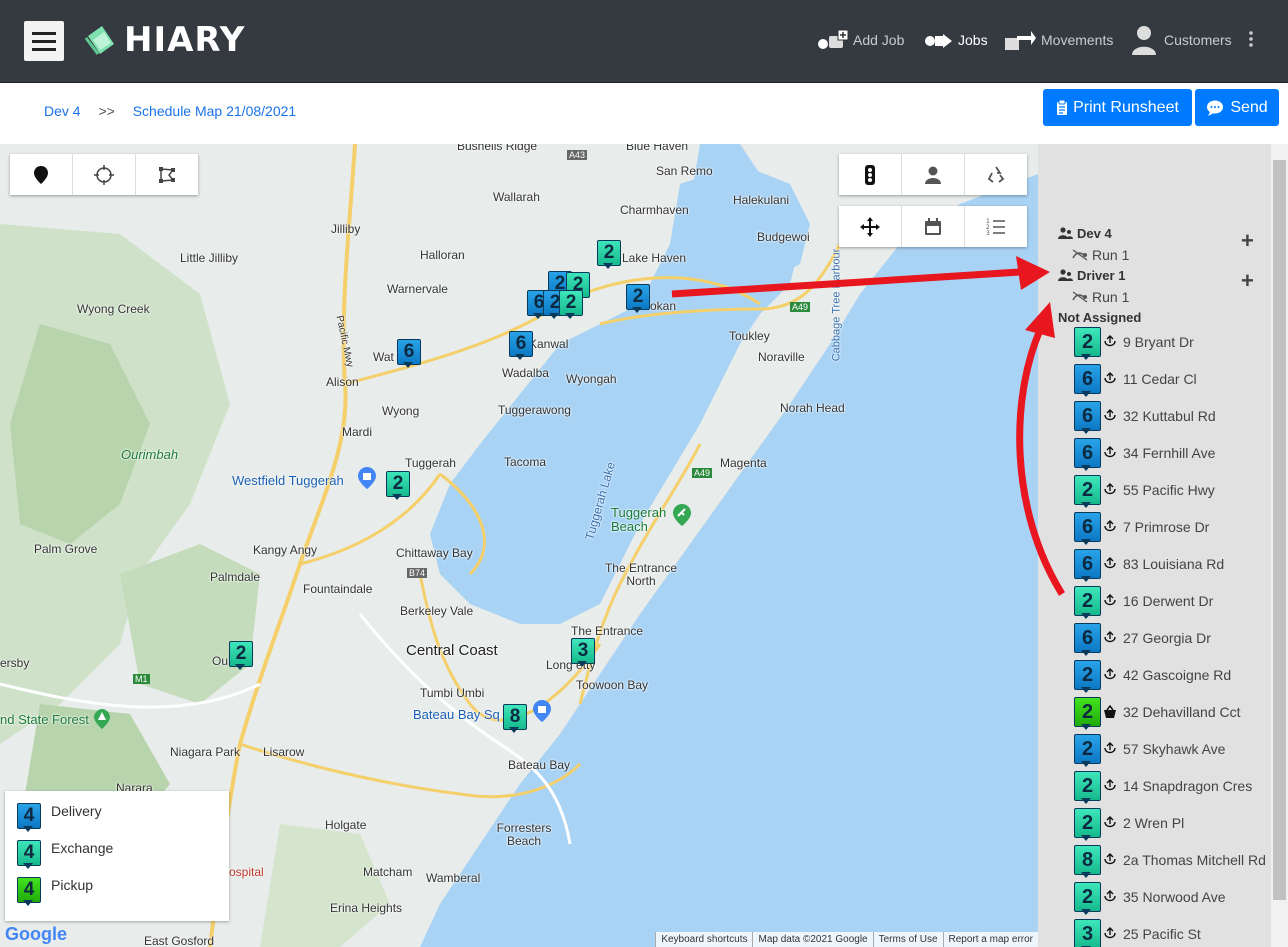 The image size is (1288, 947). Describe the element at coordinates (417, 573) in the screenshot. I see `road-label: B74` at that location.